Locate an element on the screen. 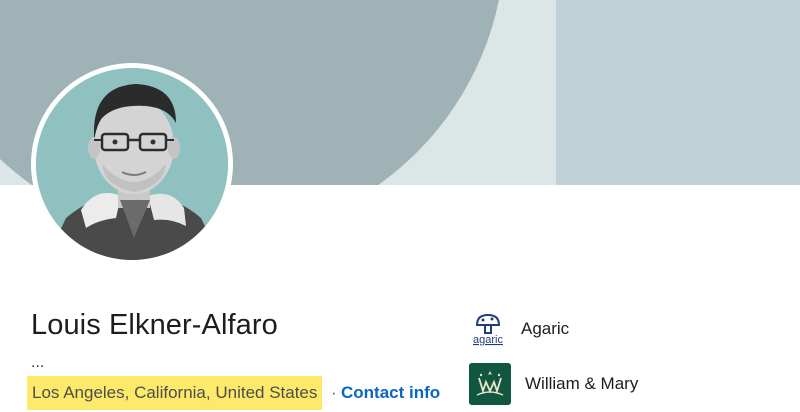 This screenshot has width=800, height=412. profile-location: Los Angeles, California, United States is located at coordinates (175, 393).